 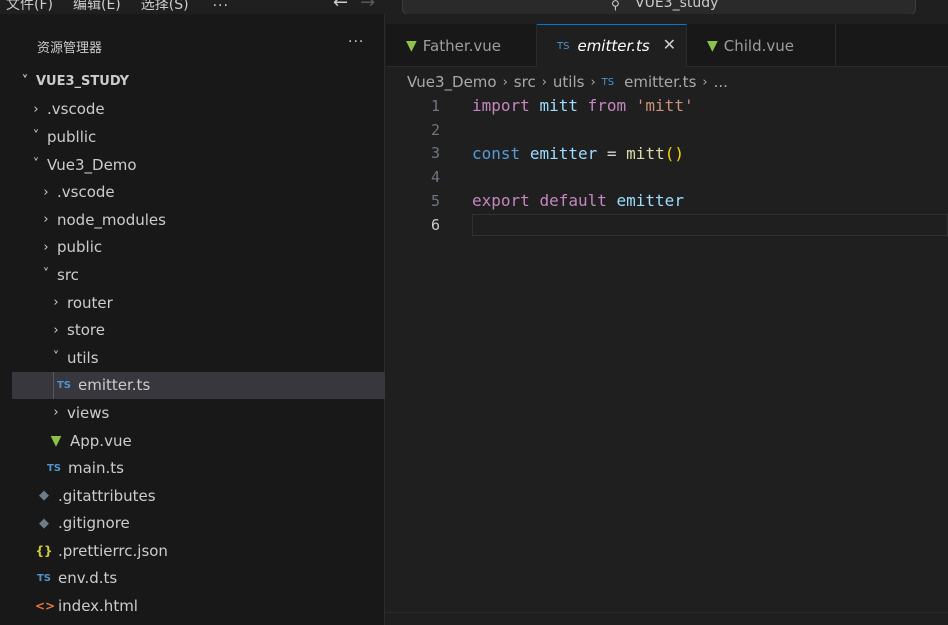 What do you see at coordinates (88, 412) in the screenshot?
I see `tree-item-label: views` at bounding box center [88, 412].